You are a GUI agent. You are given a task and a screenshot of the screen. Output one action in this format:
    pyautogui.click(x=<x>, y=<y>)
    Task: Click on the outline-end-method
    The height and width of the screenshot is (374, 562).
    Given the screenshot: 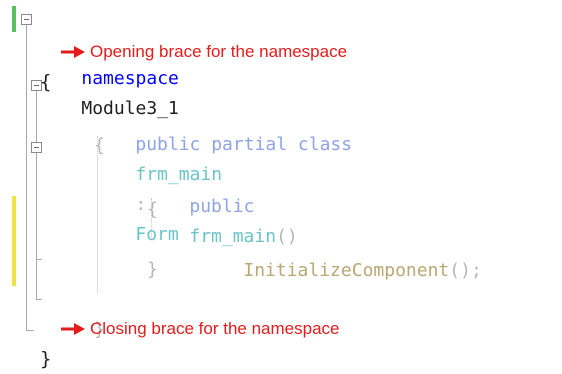 What is the action you would take?
    pyautogui.click(x=39, y=259)
    